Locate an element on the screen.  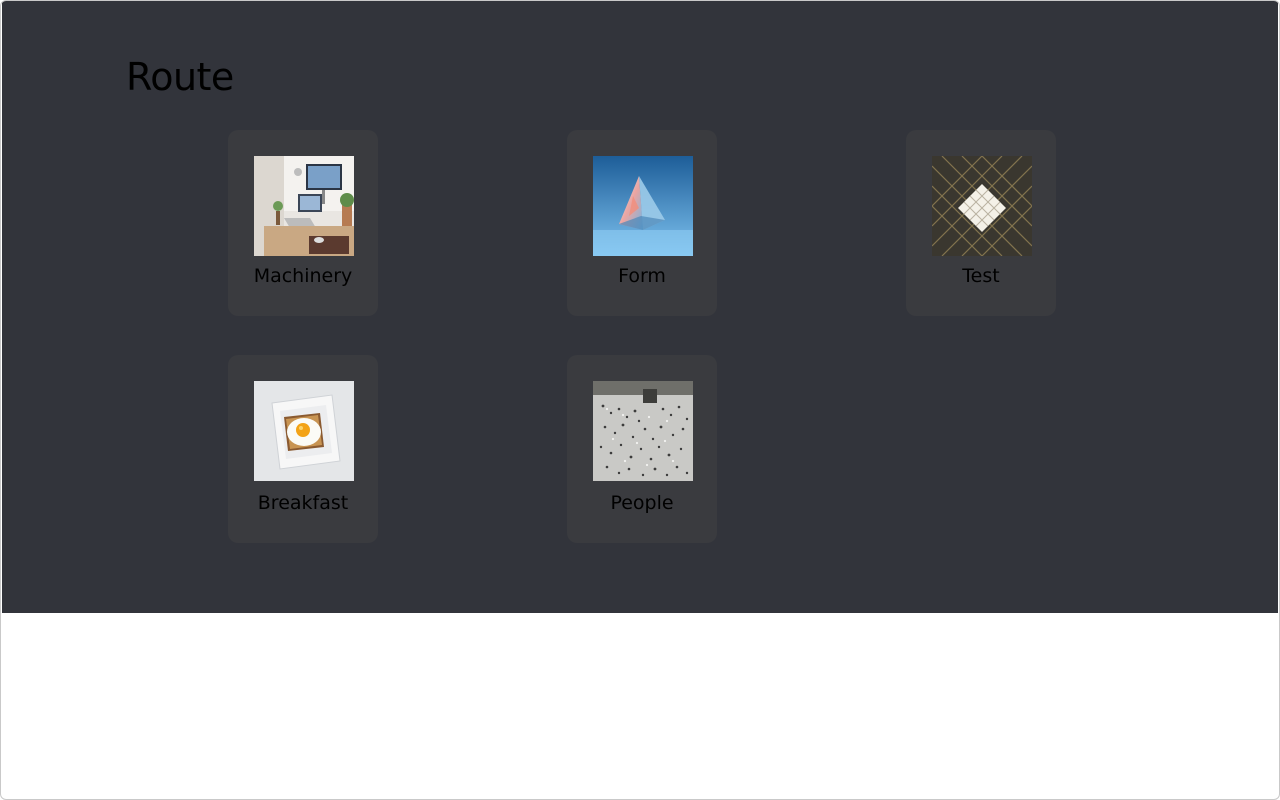
card-label-test: Test is located at coordinates (981, 276).